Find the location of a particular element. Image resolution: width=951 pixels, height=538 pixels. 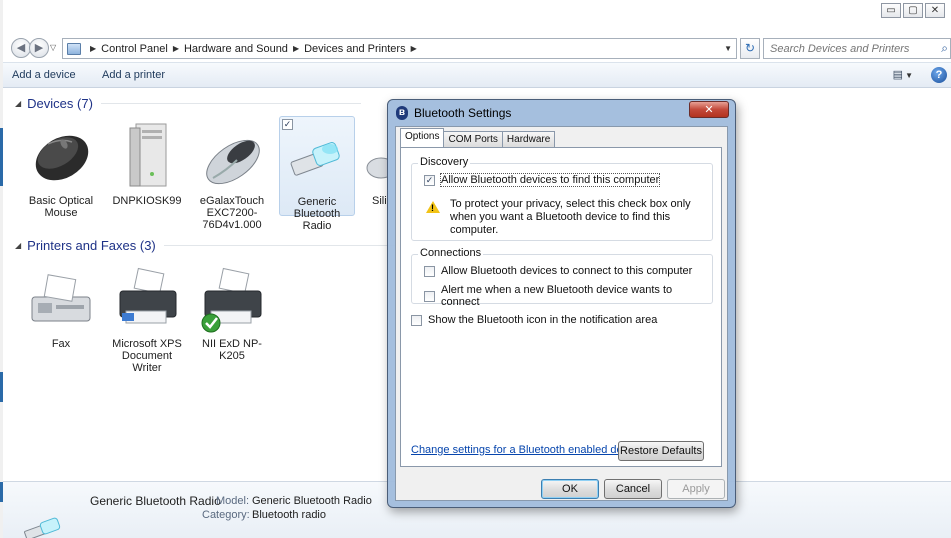

warning-icon is located at coordinates (433, 208).